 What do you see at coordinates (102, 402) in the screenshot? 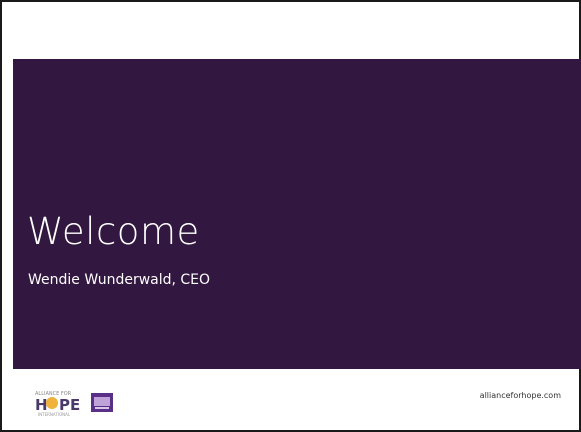
I see `partner-logo-icon` at bounding box center [102, 402].